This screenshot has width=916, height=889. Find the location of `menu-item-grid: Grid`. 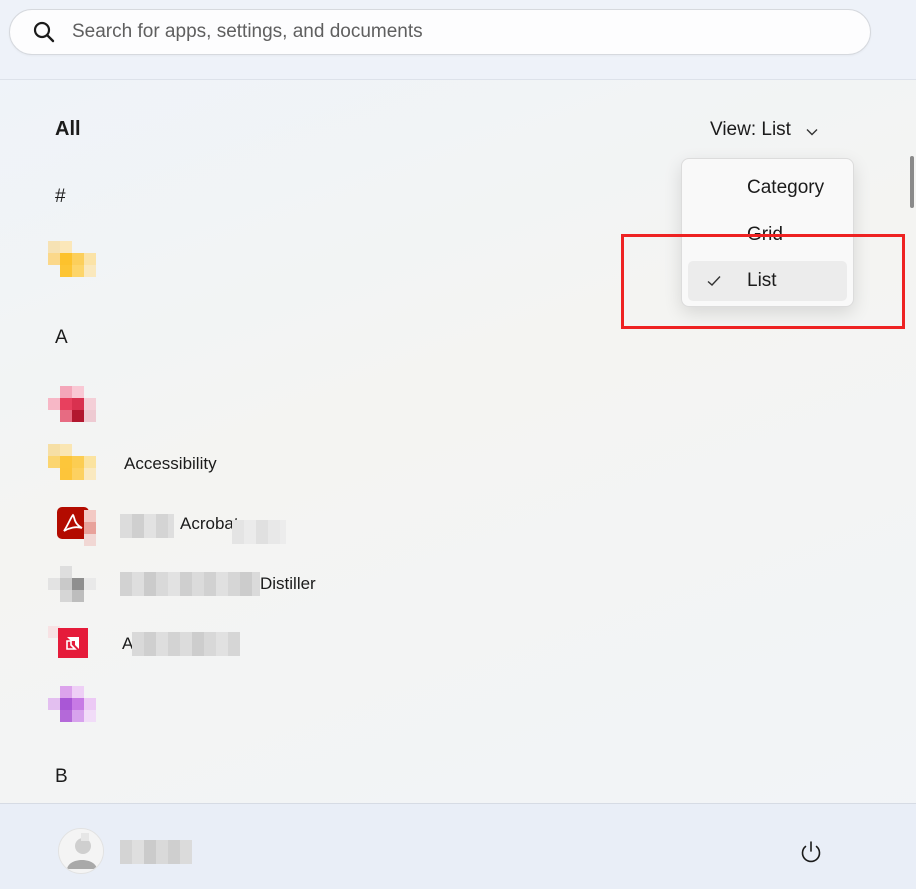

menu-item-grid: Grid is located at coordinates (767, 235).